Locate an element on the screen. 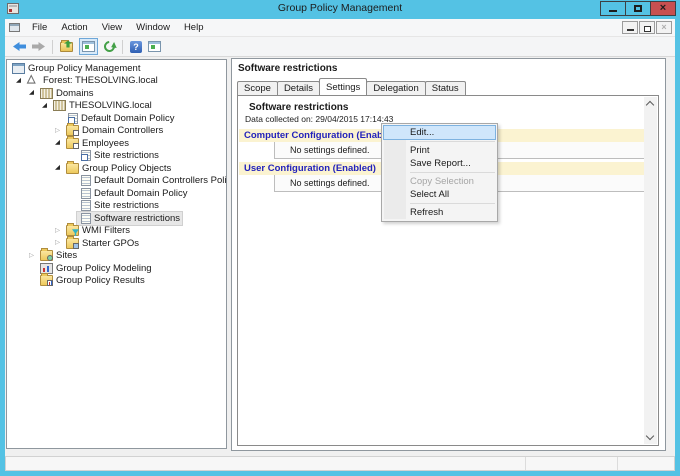 Image resolution: width=680 pixels, height=476 pixels. tab-bar: Scope Details Settings Delegation Status is located at coordinates (351, 86).